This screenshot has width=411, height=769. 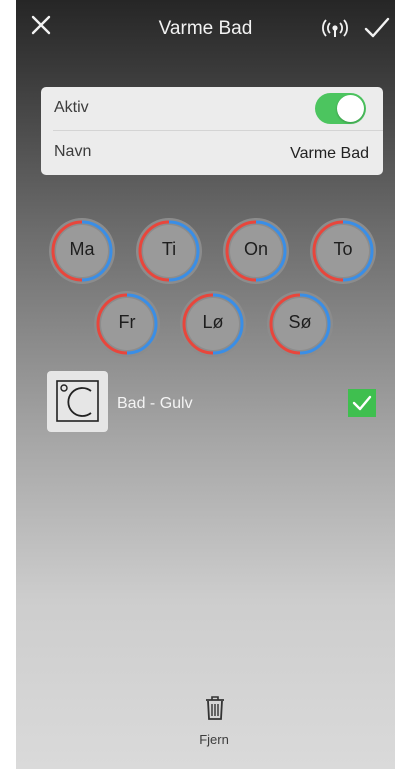 I want to click on top-bar: Varme Bad, so click(x=205, y=30).